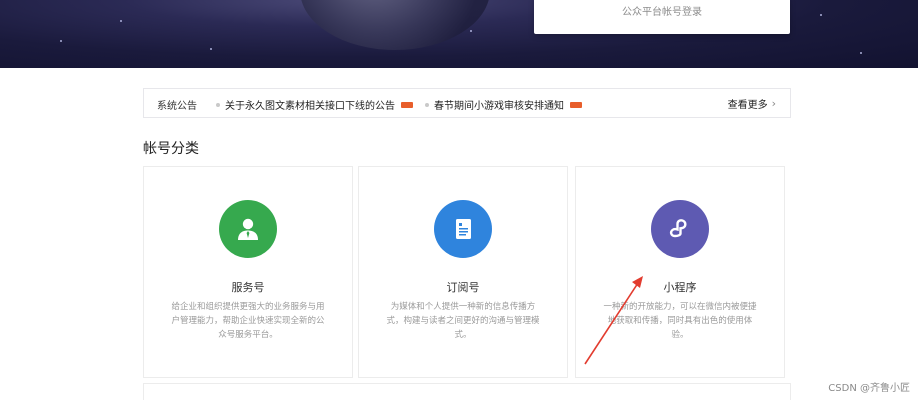 This screenshot has height=400, width=918. I want to click on login-card: 公众平台帐号登录, so click(662, 17).